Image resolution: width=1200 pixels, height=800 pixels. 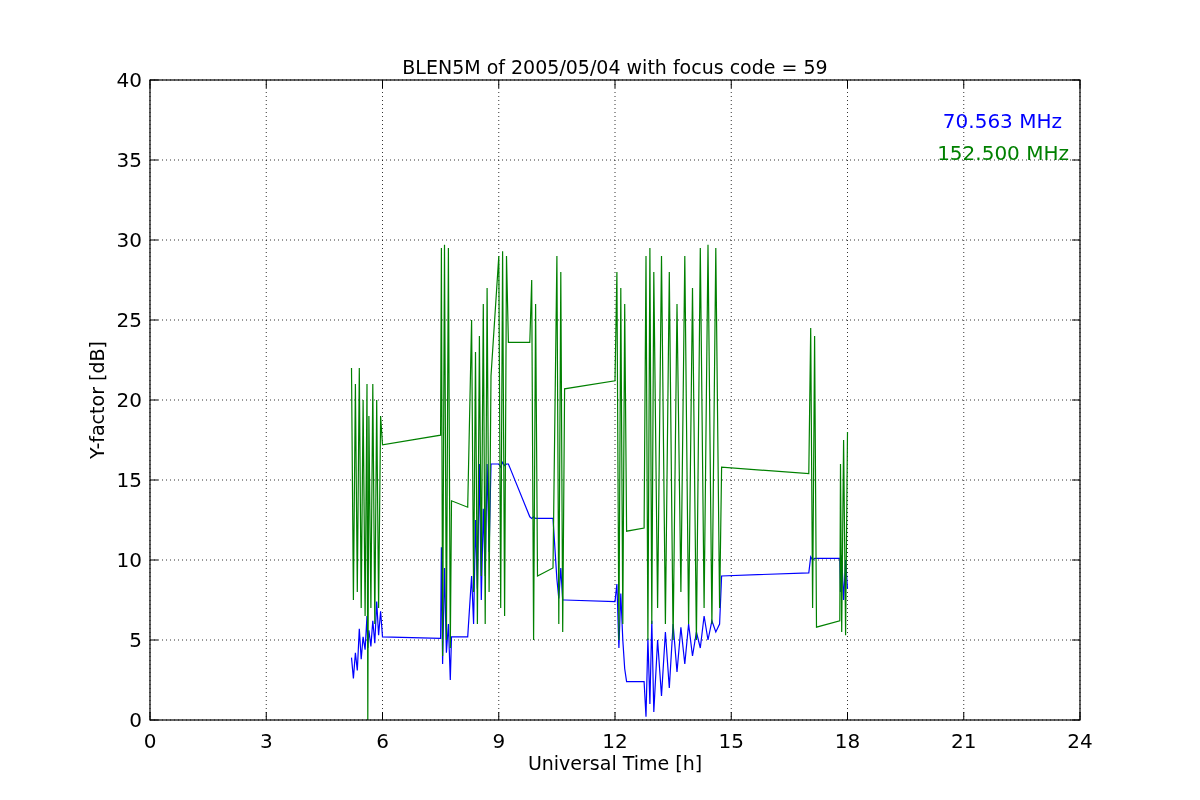 I want to click on x-tick-label: 24, so click(x=1080, y=741).